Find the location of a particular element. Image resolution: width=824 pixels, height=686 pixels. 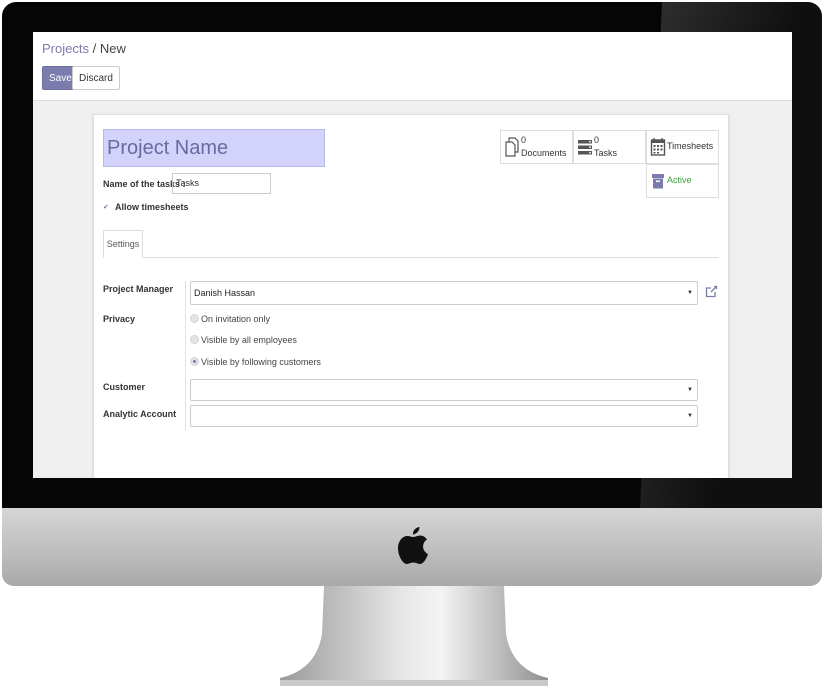

archive-icon is located at coordinates (658, 181).